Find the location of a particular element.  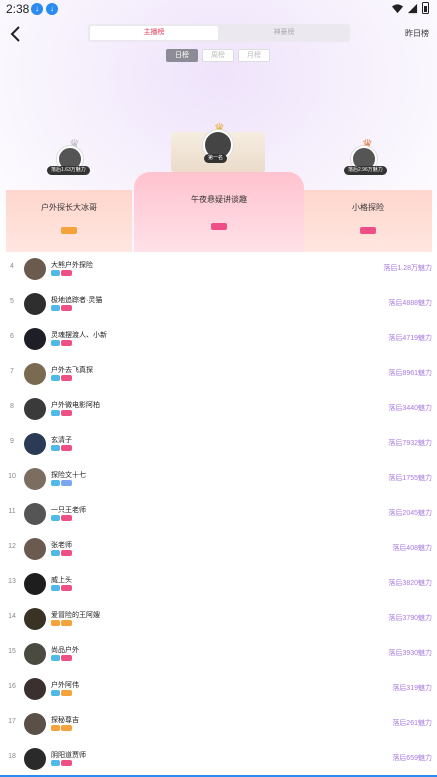

rank-number: 4 is located at coordinates (12, 266).